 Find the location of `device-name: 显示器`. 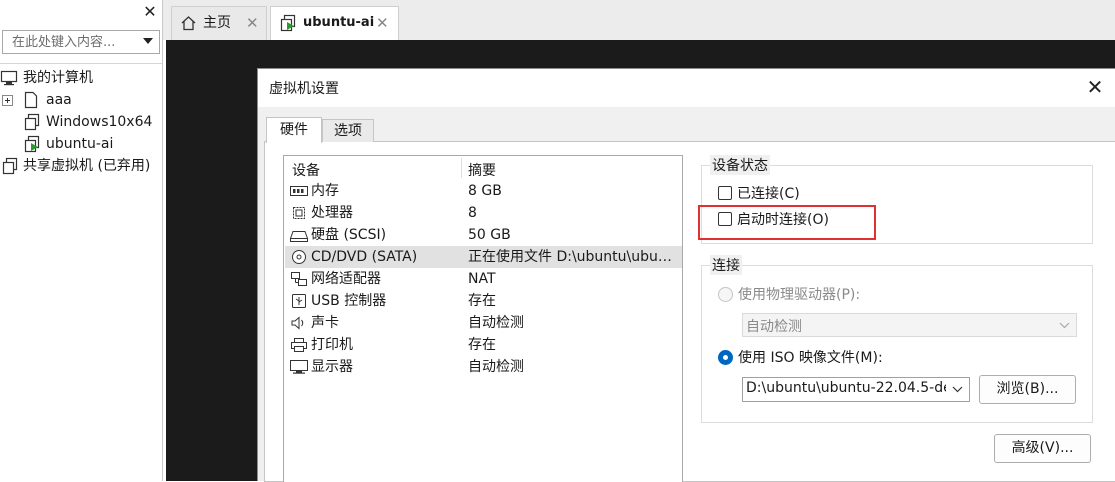

device-name: 显示器 is located at coordinates (332, 367).